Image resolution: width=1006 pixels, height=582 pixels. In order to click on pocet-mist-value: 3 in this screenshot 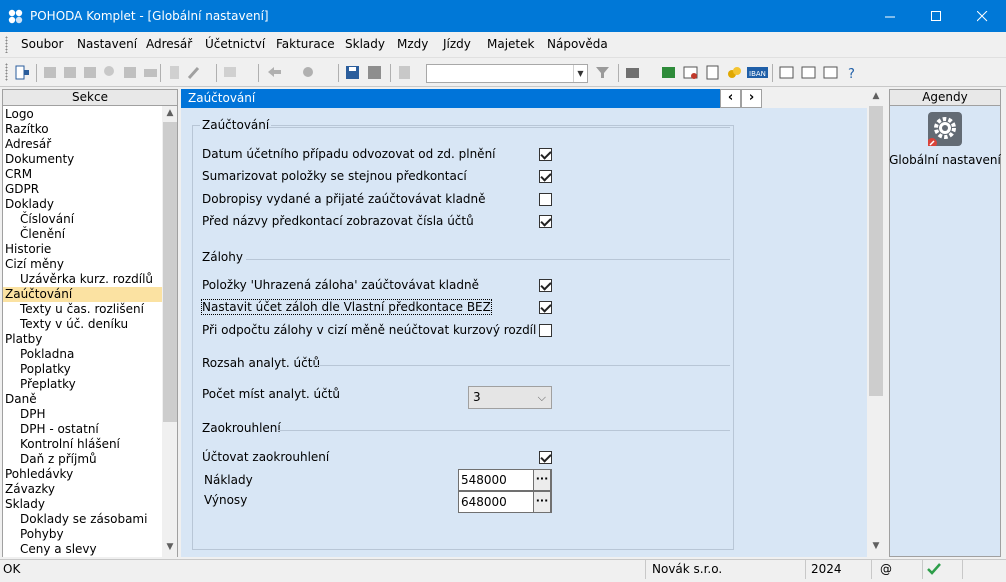, I will do `click(477, 397)`.